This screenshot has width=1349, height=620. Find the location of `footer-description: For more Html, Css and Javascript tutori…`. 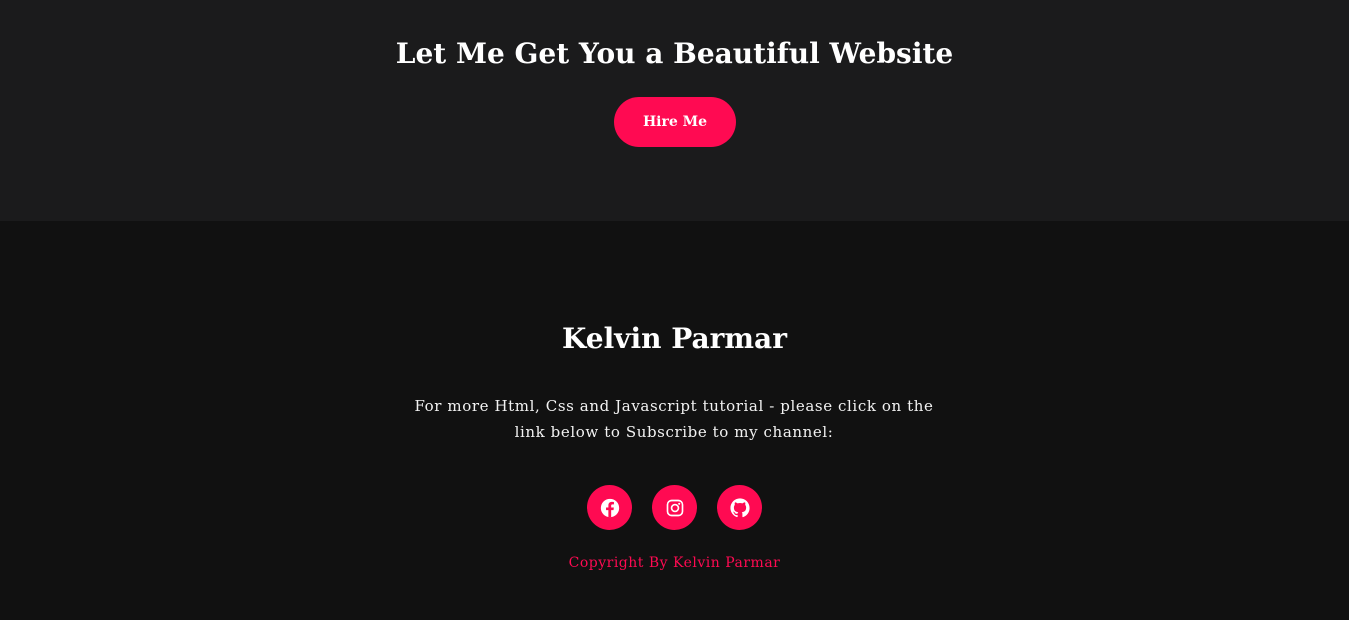

footer-description: For more Html, Css and Javascript tutori… is located at coordinates (674, 419).